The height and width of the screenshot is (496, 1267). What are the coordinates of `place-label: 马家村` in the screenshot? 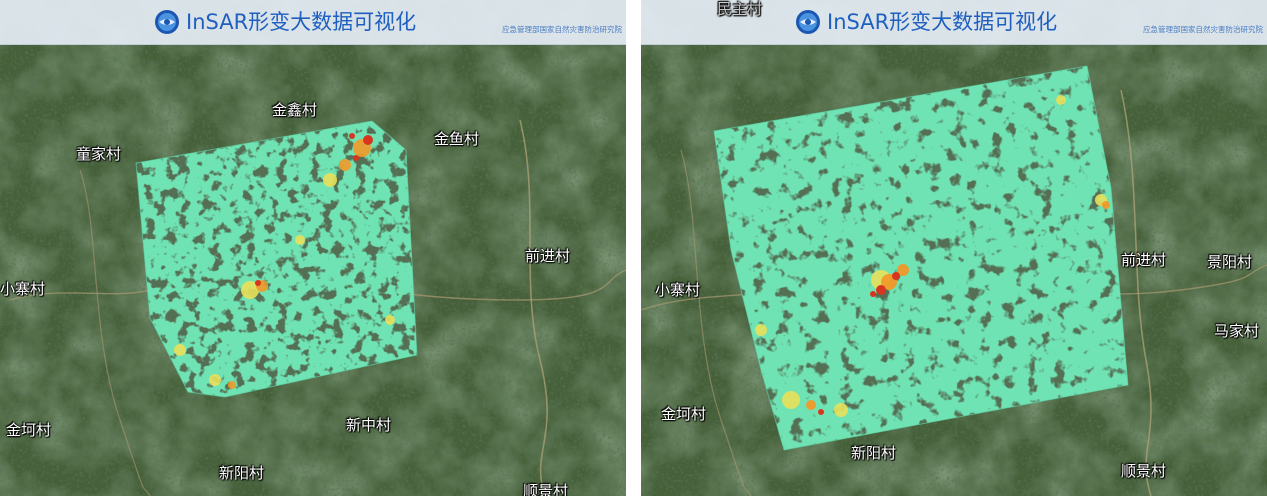 It's located at (1237, 331).